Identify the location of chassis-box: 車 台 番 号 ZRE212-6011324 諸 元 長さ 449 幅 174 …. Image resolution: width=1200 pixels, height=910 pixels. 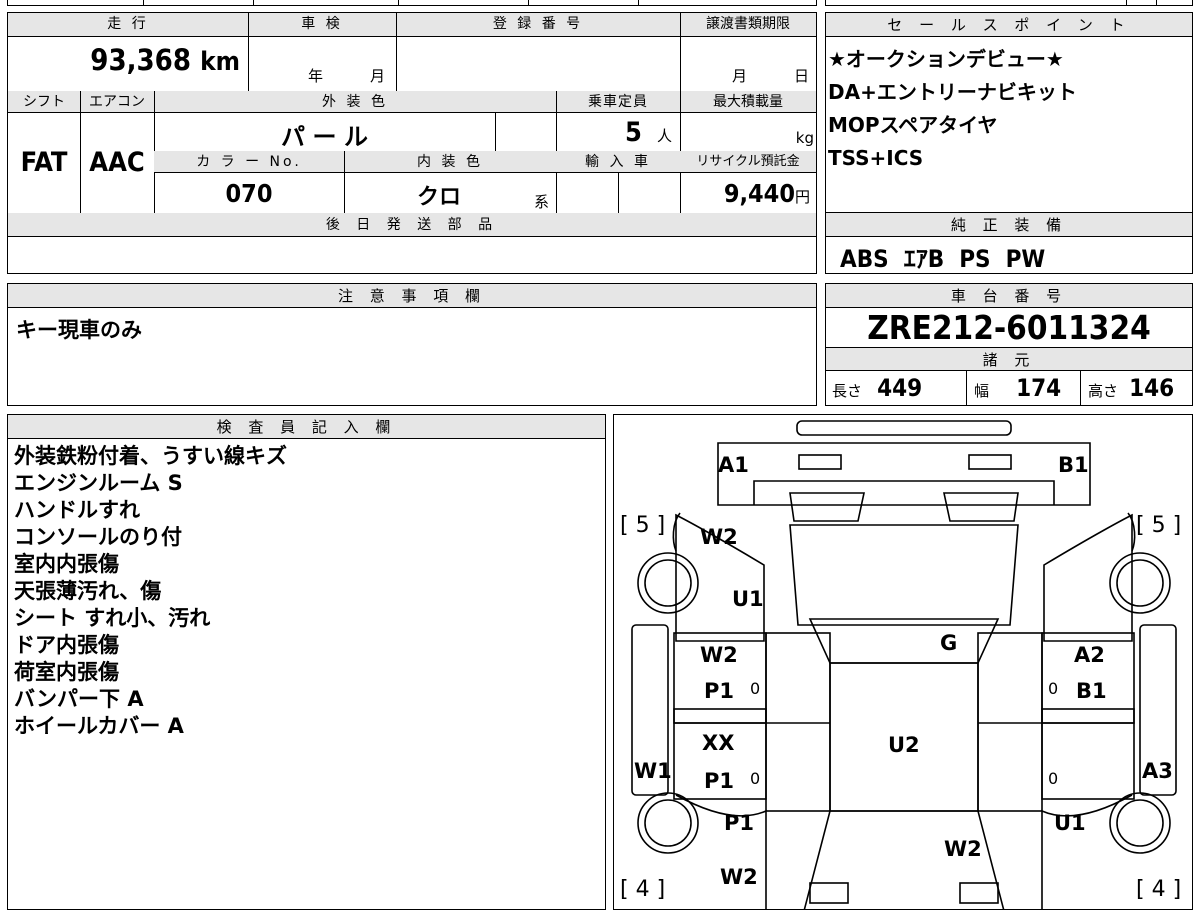
(1009, 344).